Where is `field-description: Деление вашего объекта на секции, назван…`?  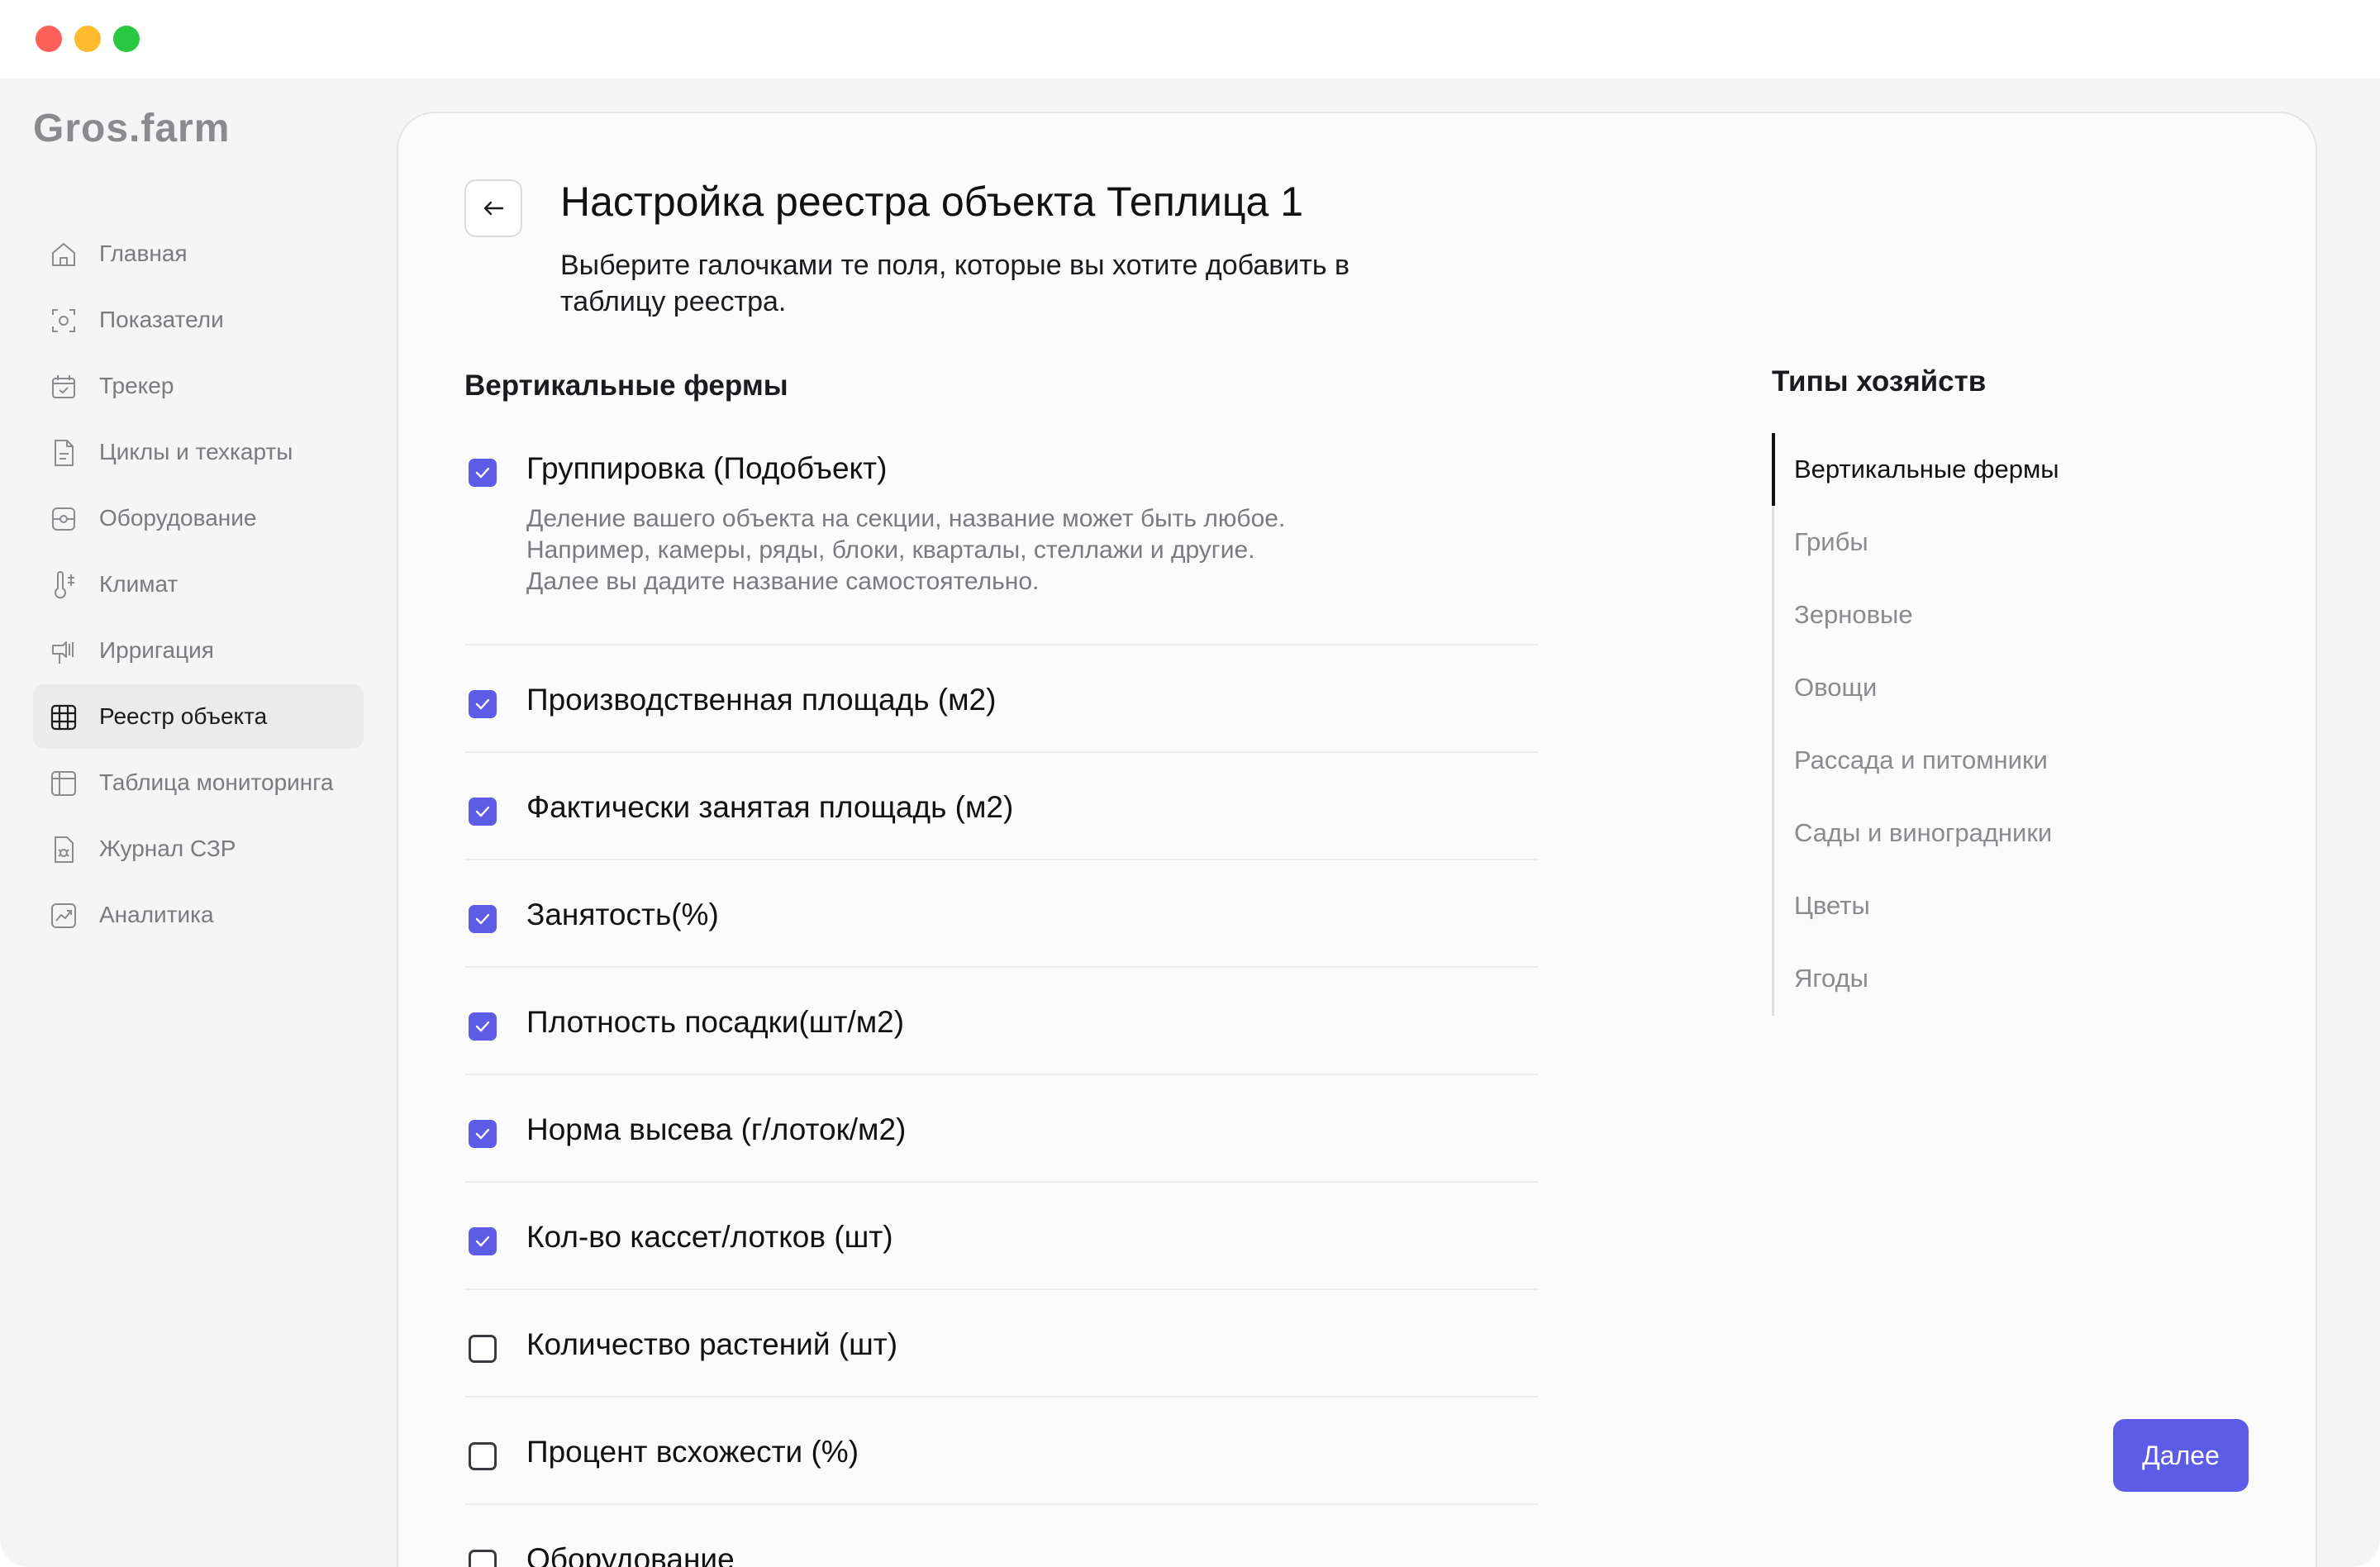
field-description: Деление вашего объекта на секции, назван… is located at coordinates (1022, 550).